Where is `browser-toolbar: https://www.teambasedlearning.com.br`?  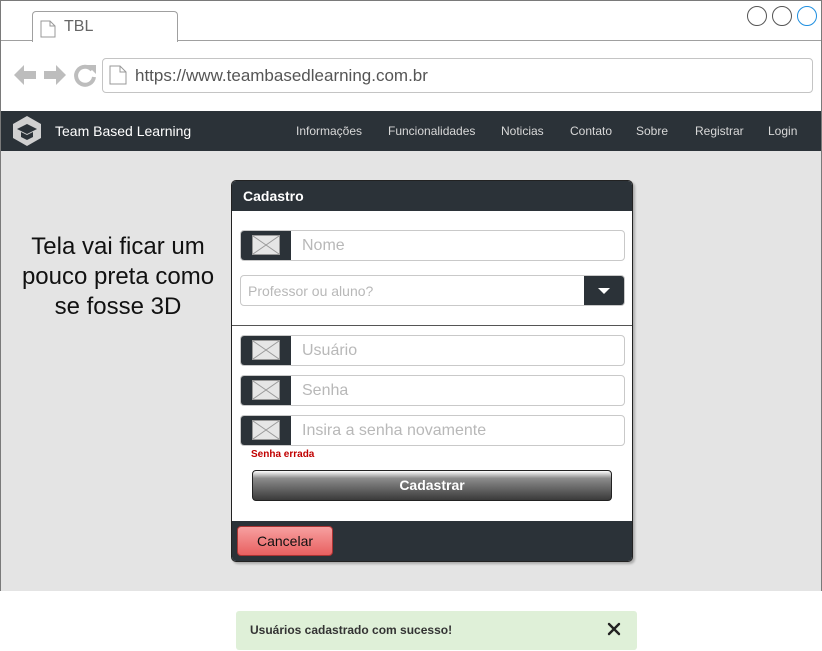 browser-toolbar: https://www.teambasedlearning.com.br is located at coordinates (411, 76).